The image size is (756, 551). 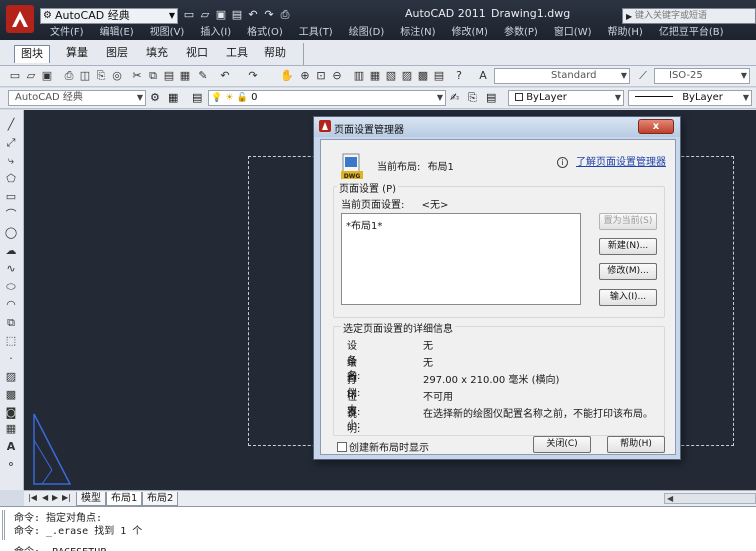 What do you see at coordinates (11, 143) in the screenshot?
I see `construction-line-icon: ⤢` at bounding box center [11, 143].